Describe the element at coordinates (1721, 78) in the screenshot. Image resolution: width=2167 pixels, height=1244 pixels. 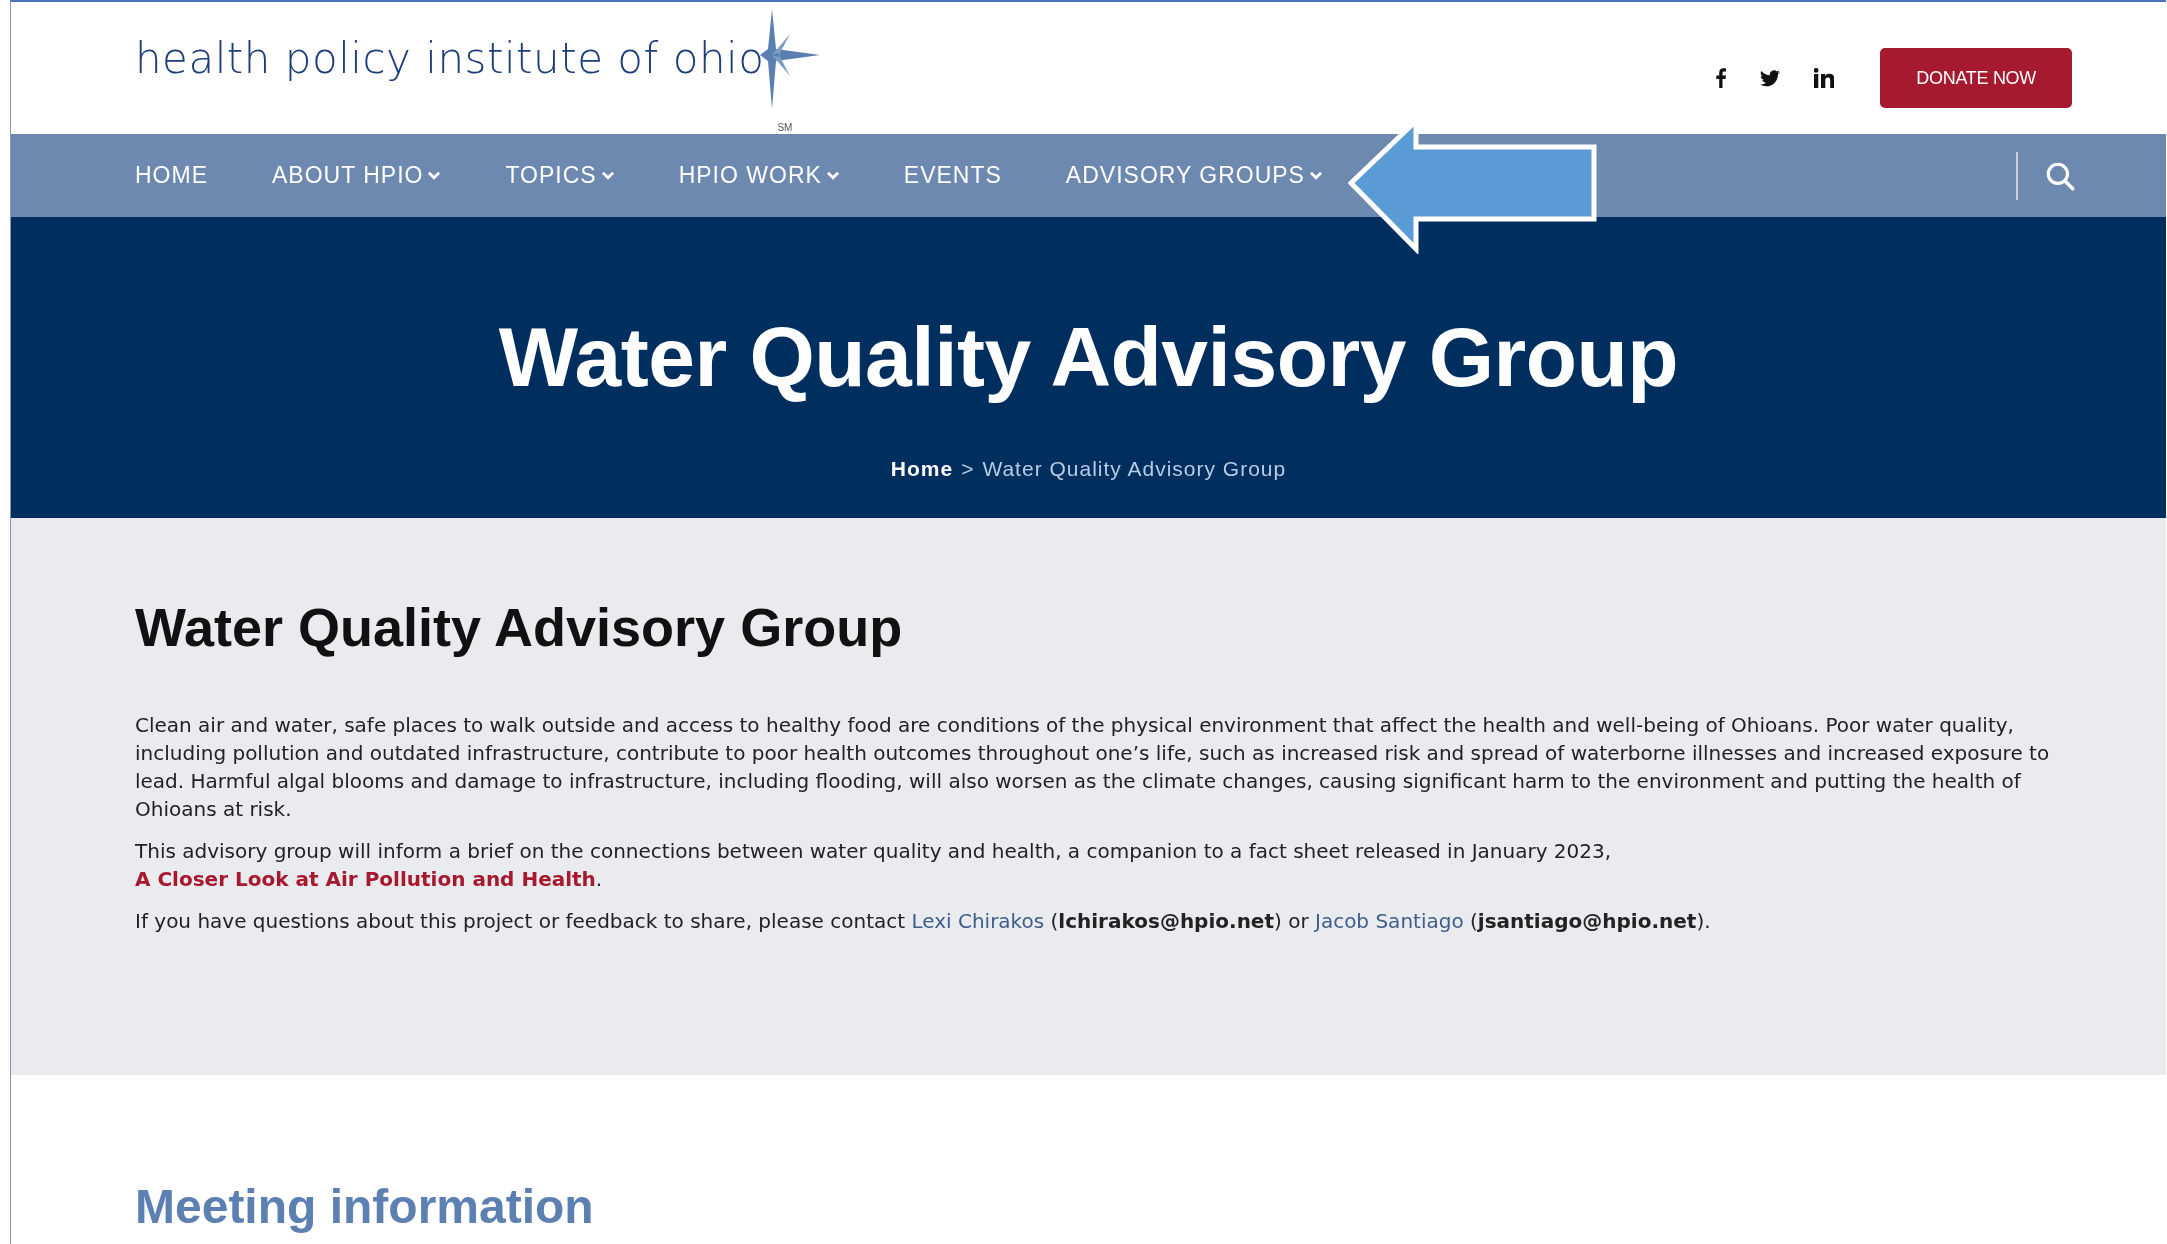
I see `facebook-icon` at that location.